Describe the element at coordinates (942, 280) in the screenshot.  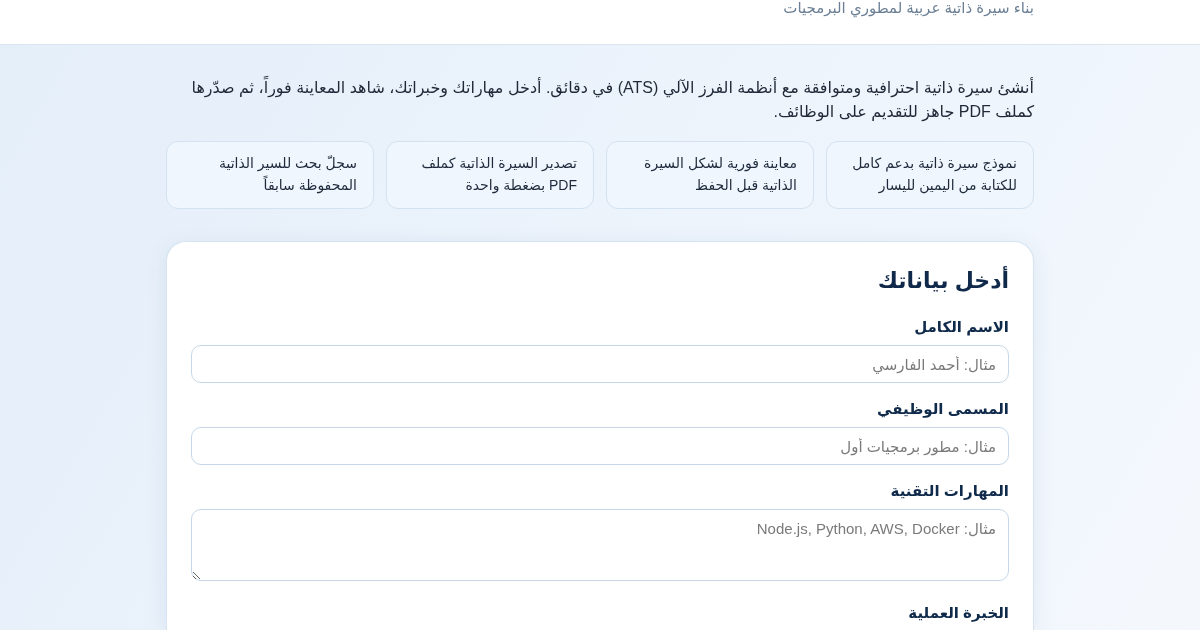
I see `form-title: أدخل بياناتك` at that location.